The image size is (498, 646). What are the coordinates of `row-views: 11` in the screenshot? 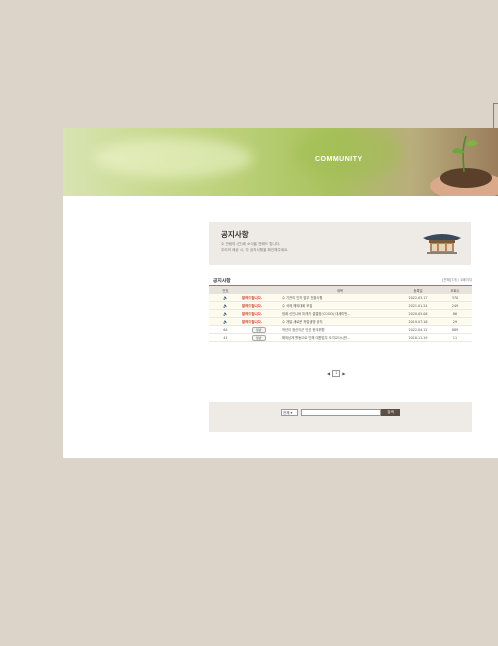 It's located at (455, 337).